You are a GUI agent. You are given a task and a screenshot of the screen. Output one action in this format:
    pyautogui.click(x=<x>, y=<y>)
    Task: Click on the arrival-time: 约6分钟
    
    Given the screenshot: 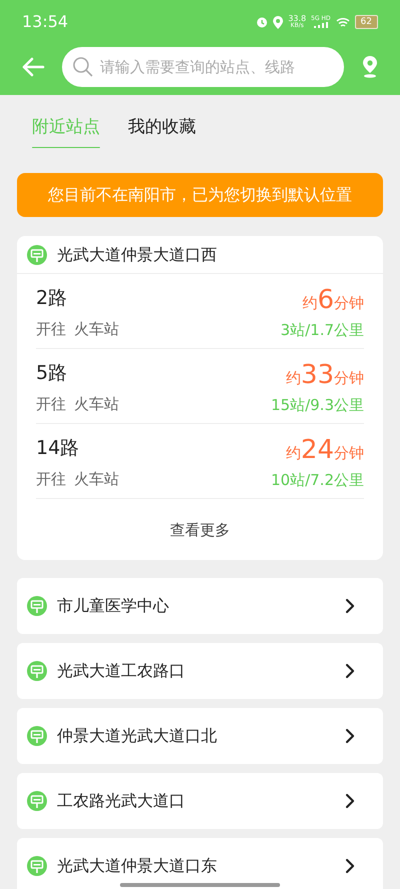 What is the action you would take?
    pyautogui.click(x=333, y=301)
    